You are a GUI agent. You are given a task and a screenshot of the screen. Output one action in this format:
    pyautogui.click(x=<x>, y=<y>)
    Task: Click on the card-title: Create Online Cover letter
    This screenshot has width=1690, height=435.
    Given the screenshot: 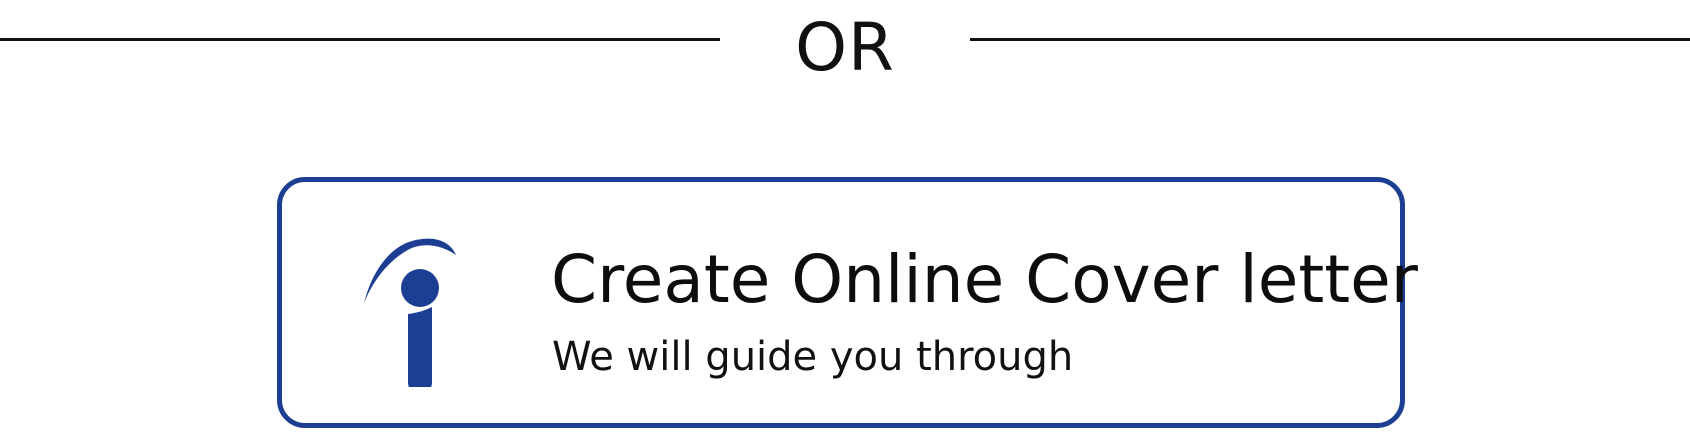 What is the action you would take?
    pyautogui.click(x=984, y=279)
    